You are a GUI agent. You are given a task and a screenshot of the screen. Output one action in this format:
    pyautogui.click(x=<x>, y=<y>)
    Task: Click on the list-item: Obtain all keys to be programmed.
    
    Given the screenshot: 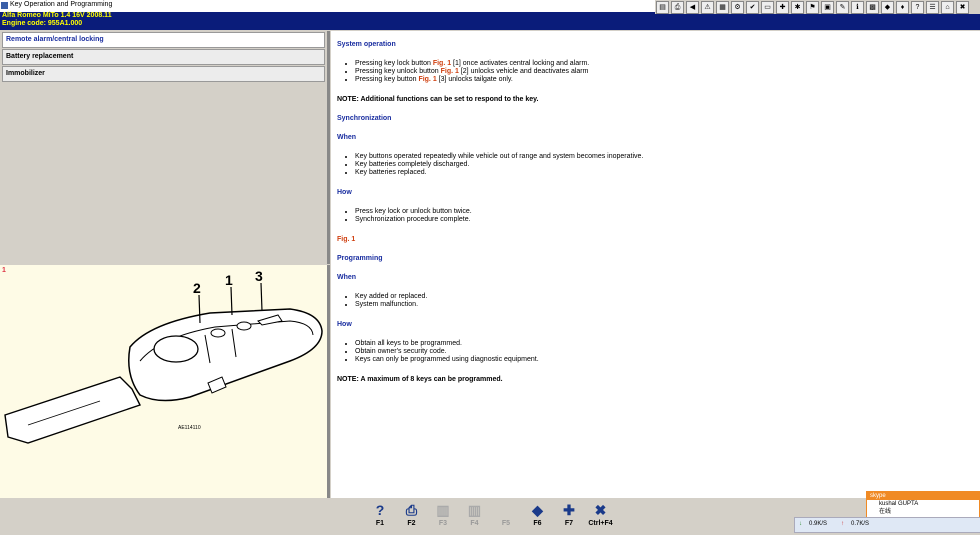 What is the action you would take?
    pyautogui.click(x=664, y=344)
    